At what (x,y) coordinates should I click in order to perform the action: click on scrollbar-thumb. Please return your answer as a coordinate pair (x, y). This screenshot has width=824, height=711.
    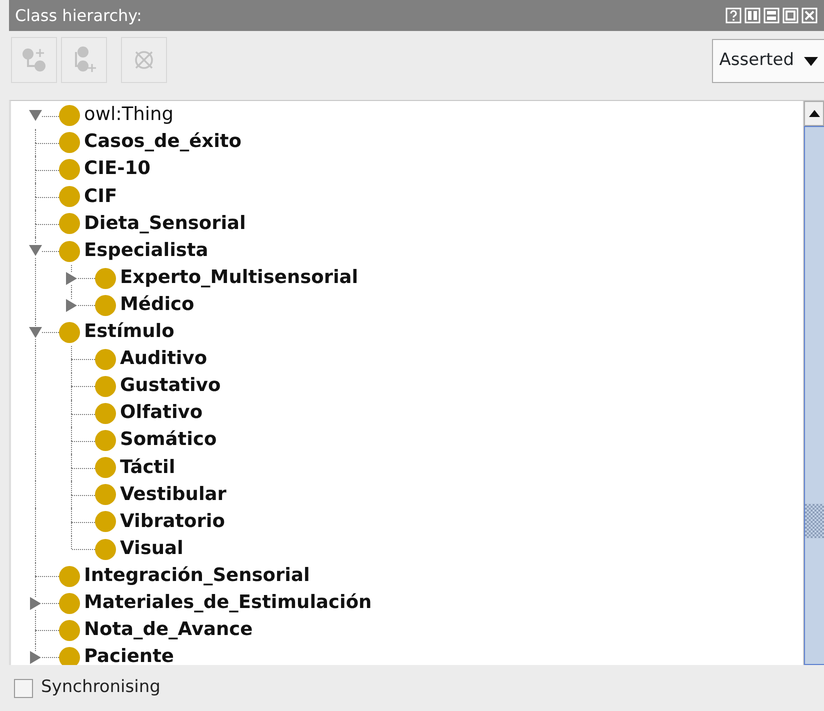
    Looking at the image, I should click on (814, 395).